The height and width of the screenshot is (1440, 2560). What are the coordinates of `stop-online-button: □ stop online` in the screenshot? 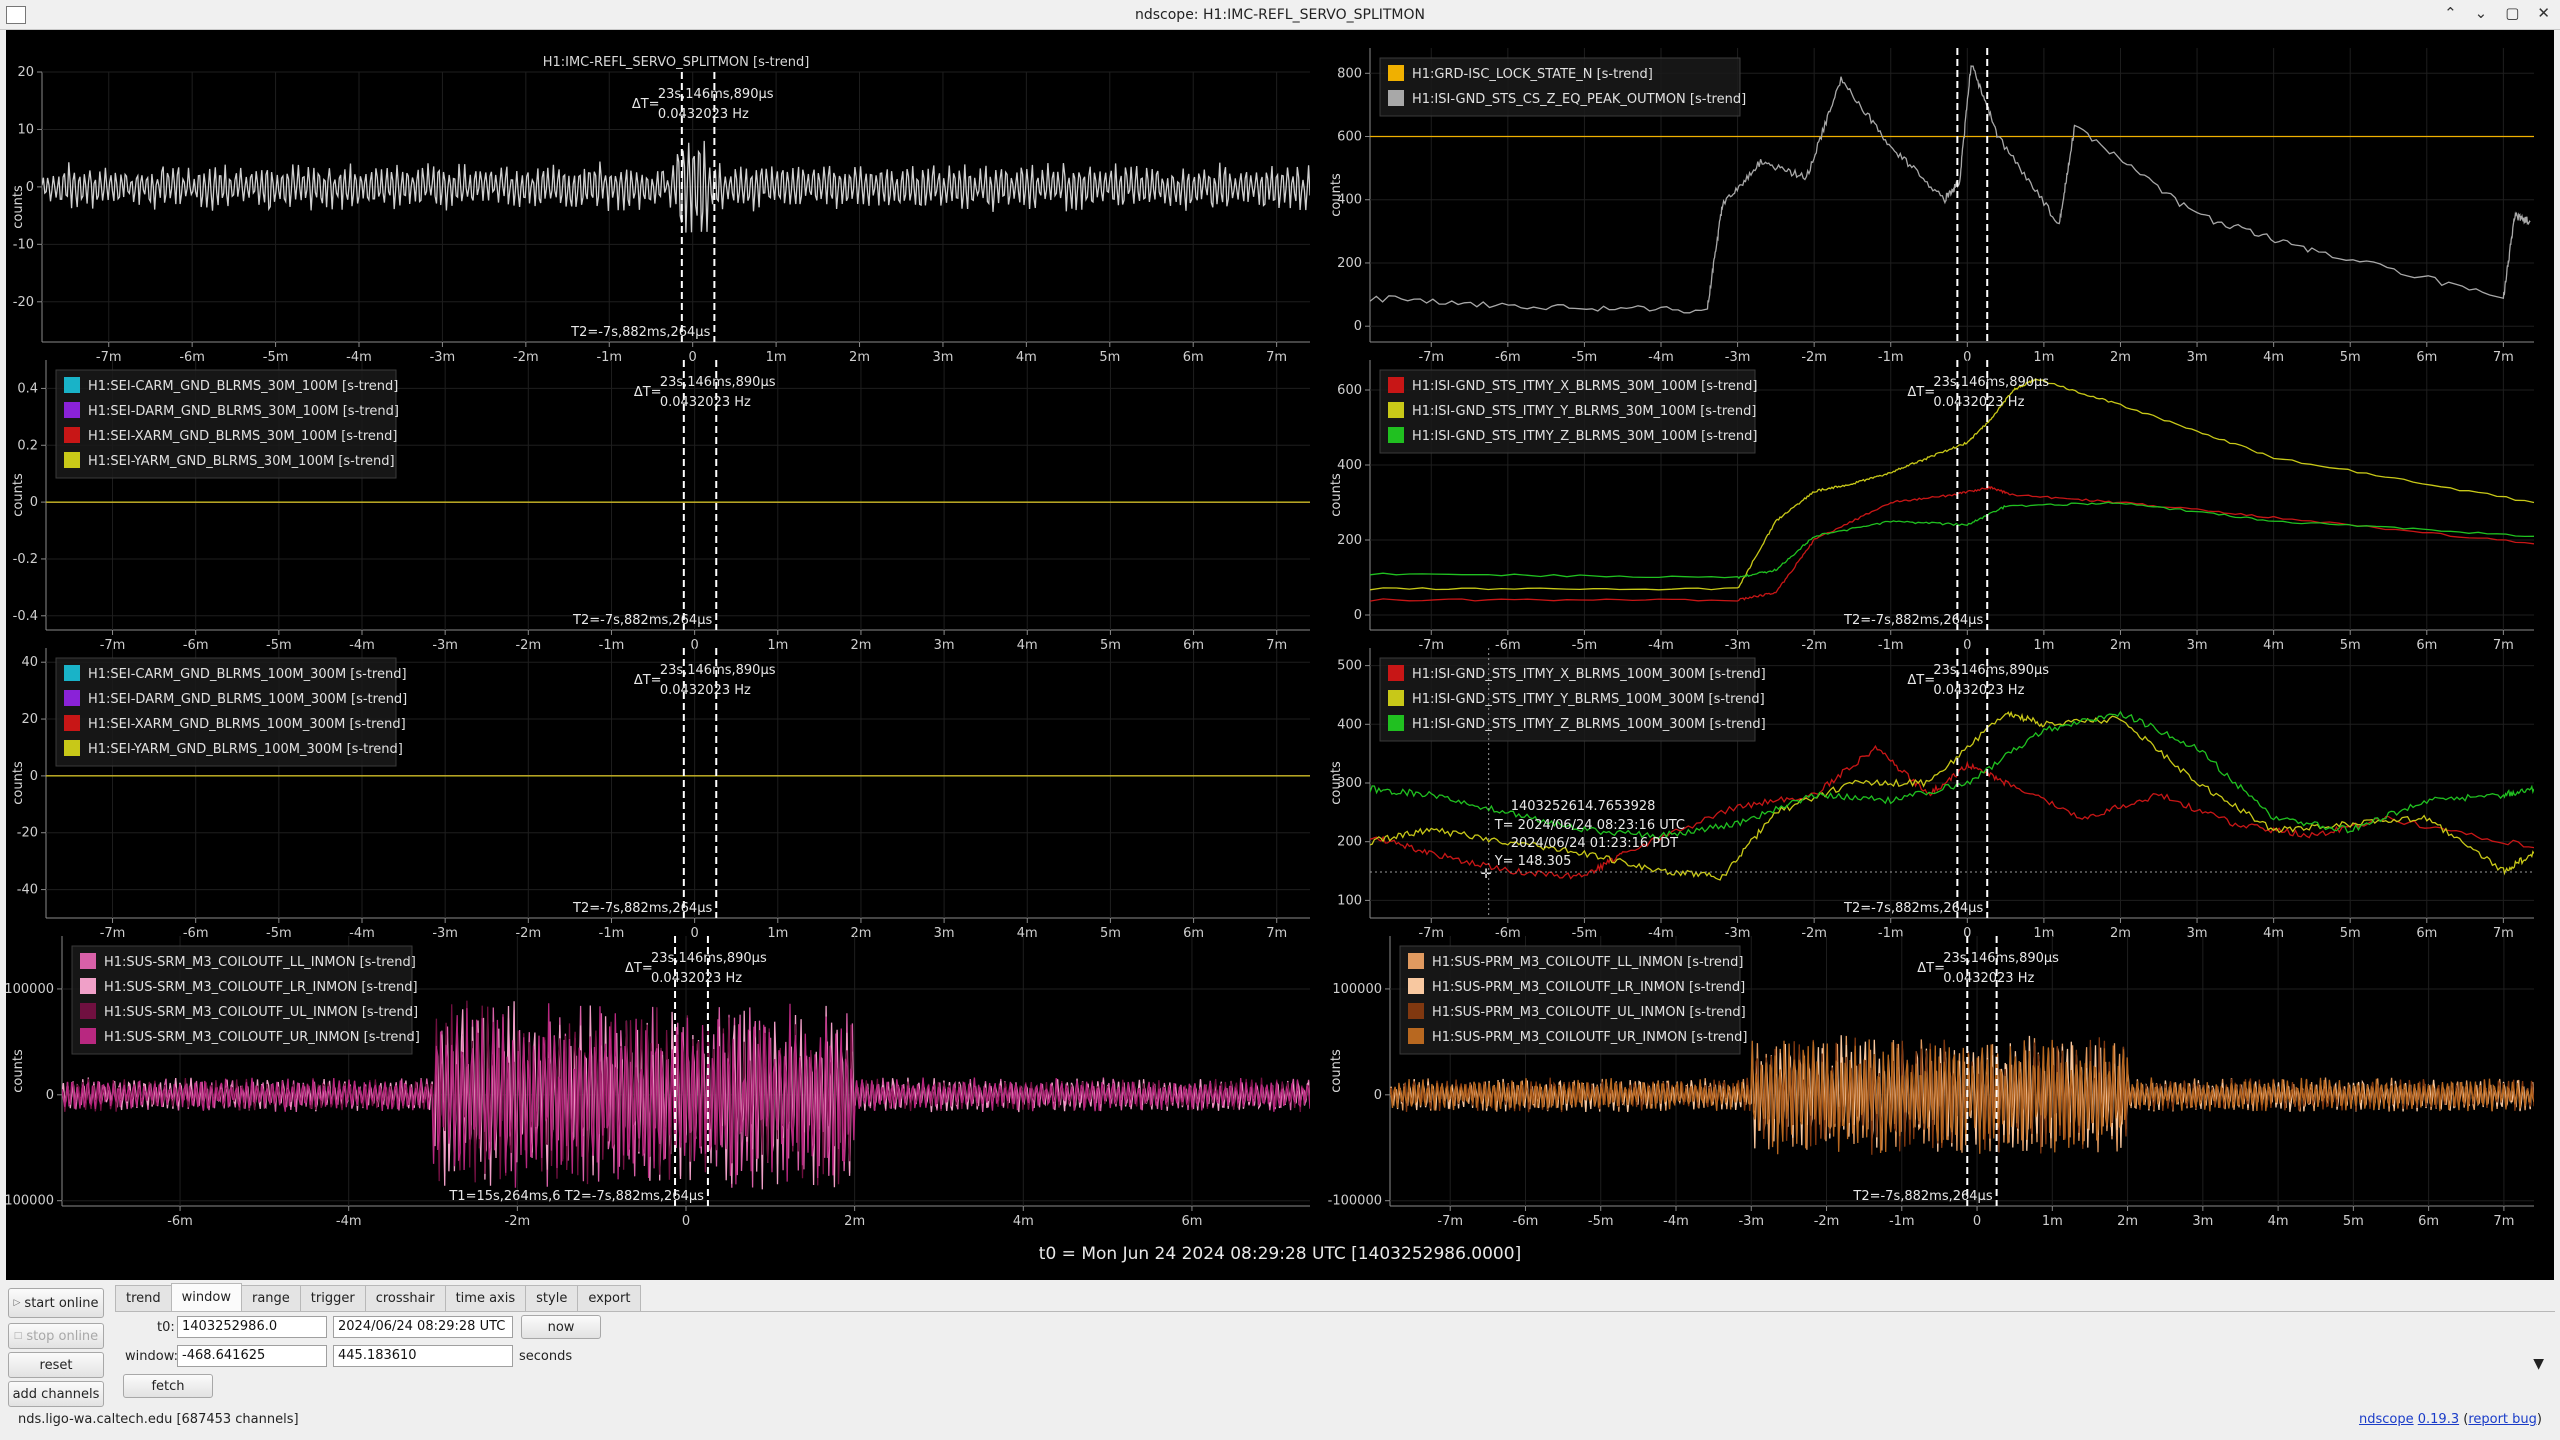 It's located at (56, 1336).